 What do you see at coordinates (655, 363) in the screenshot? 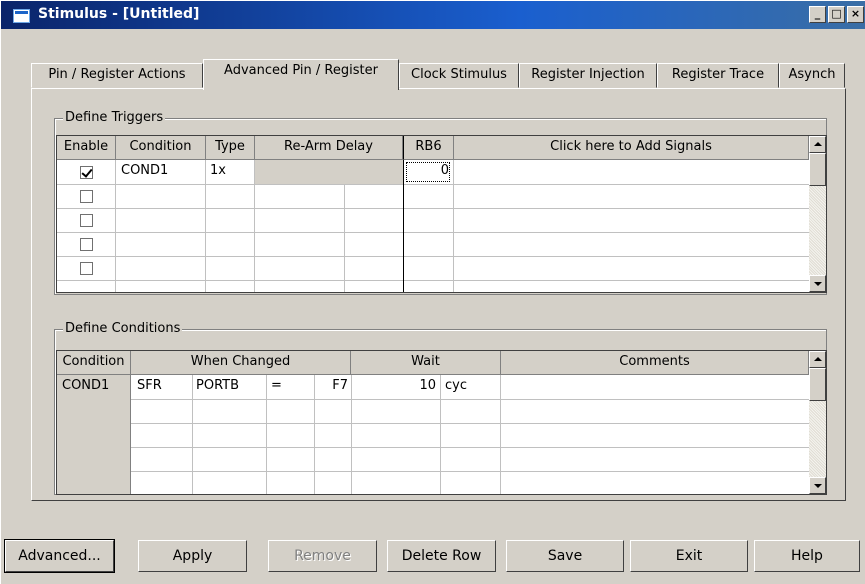
I see `col-comments: Comments` at bounding box center [655, 363].